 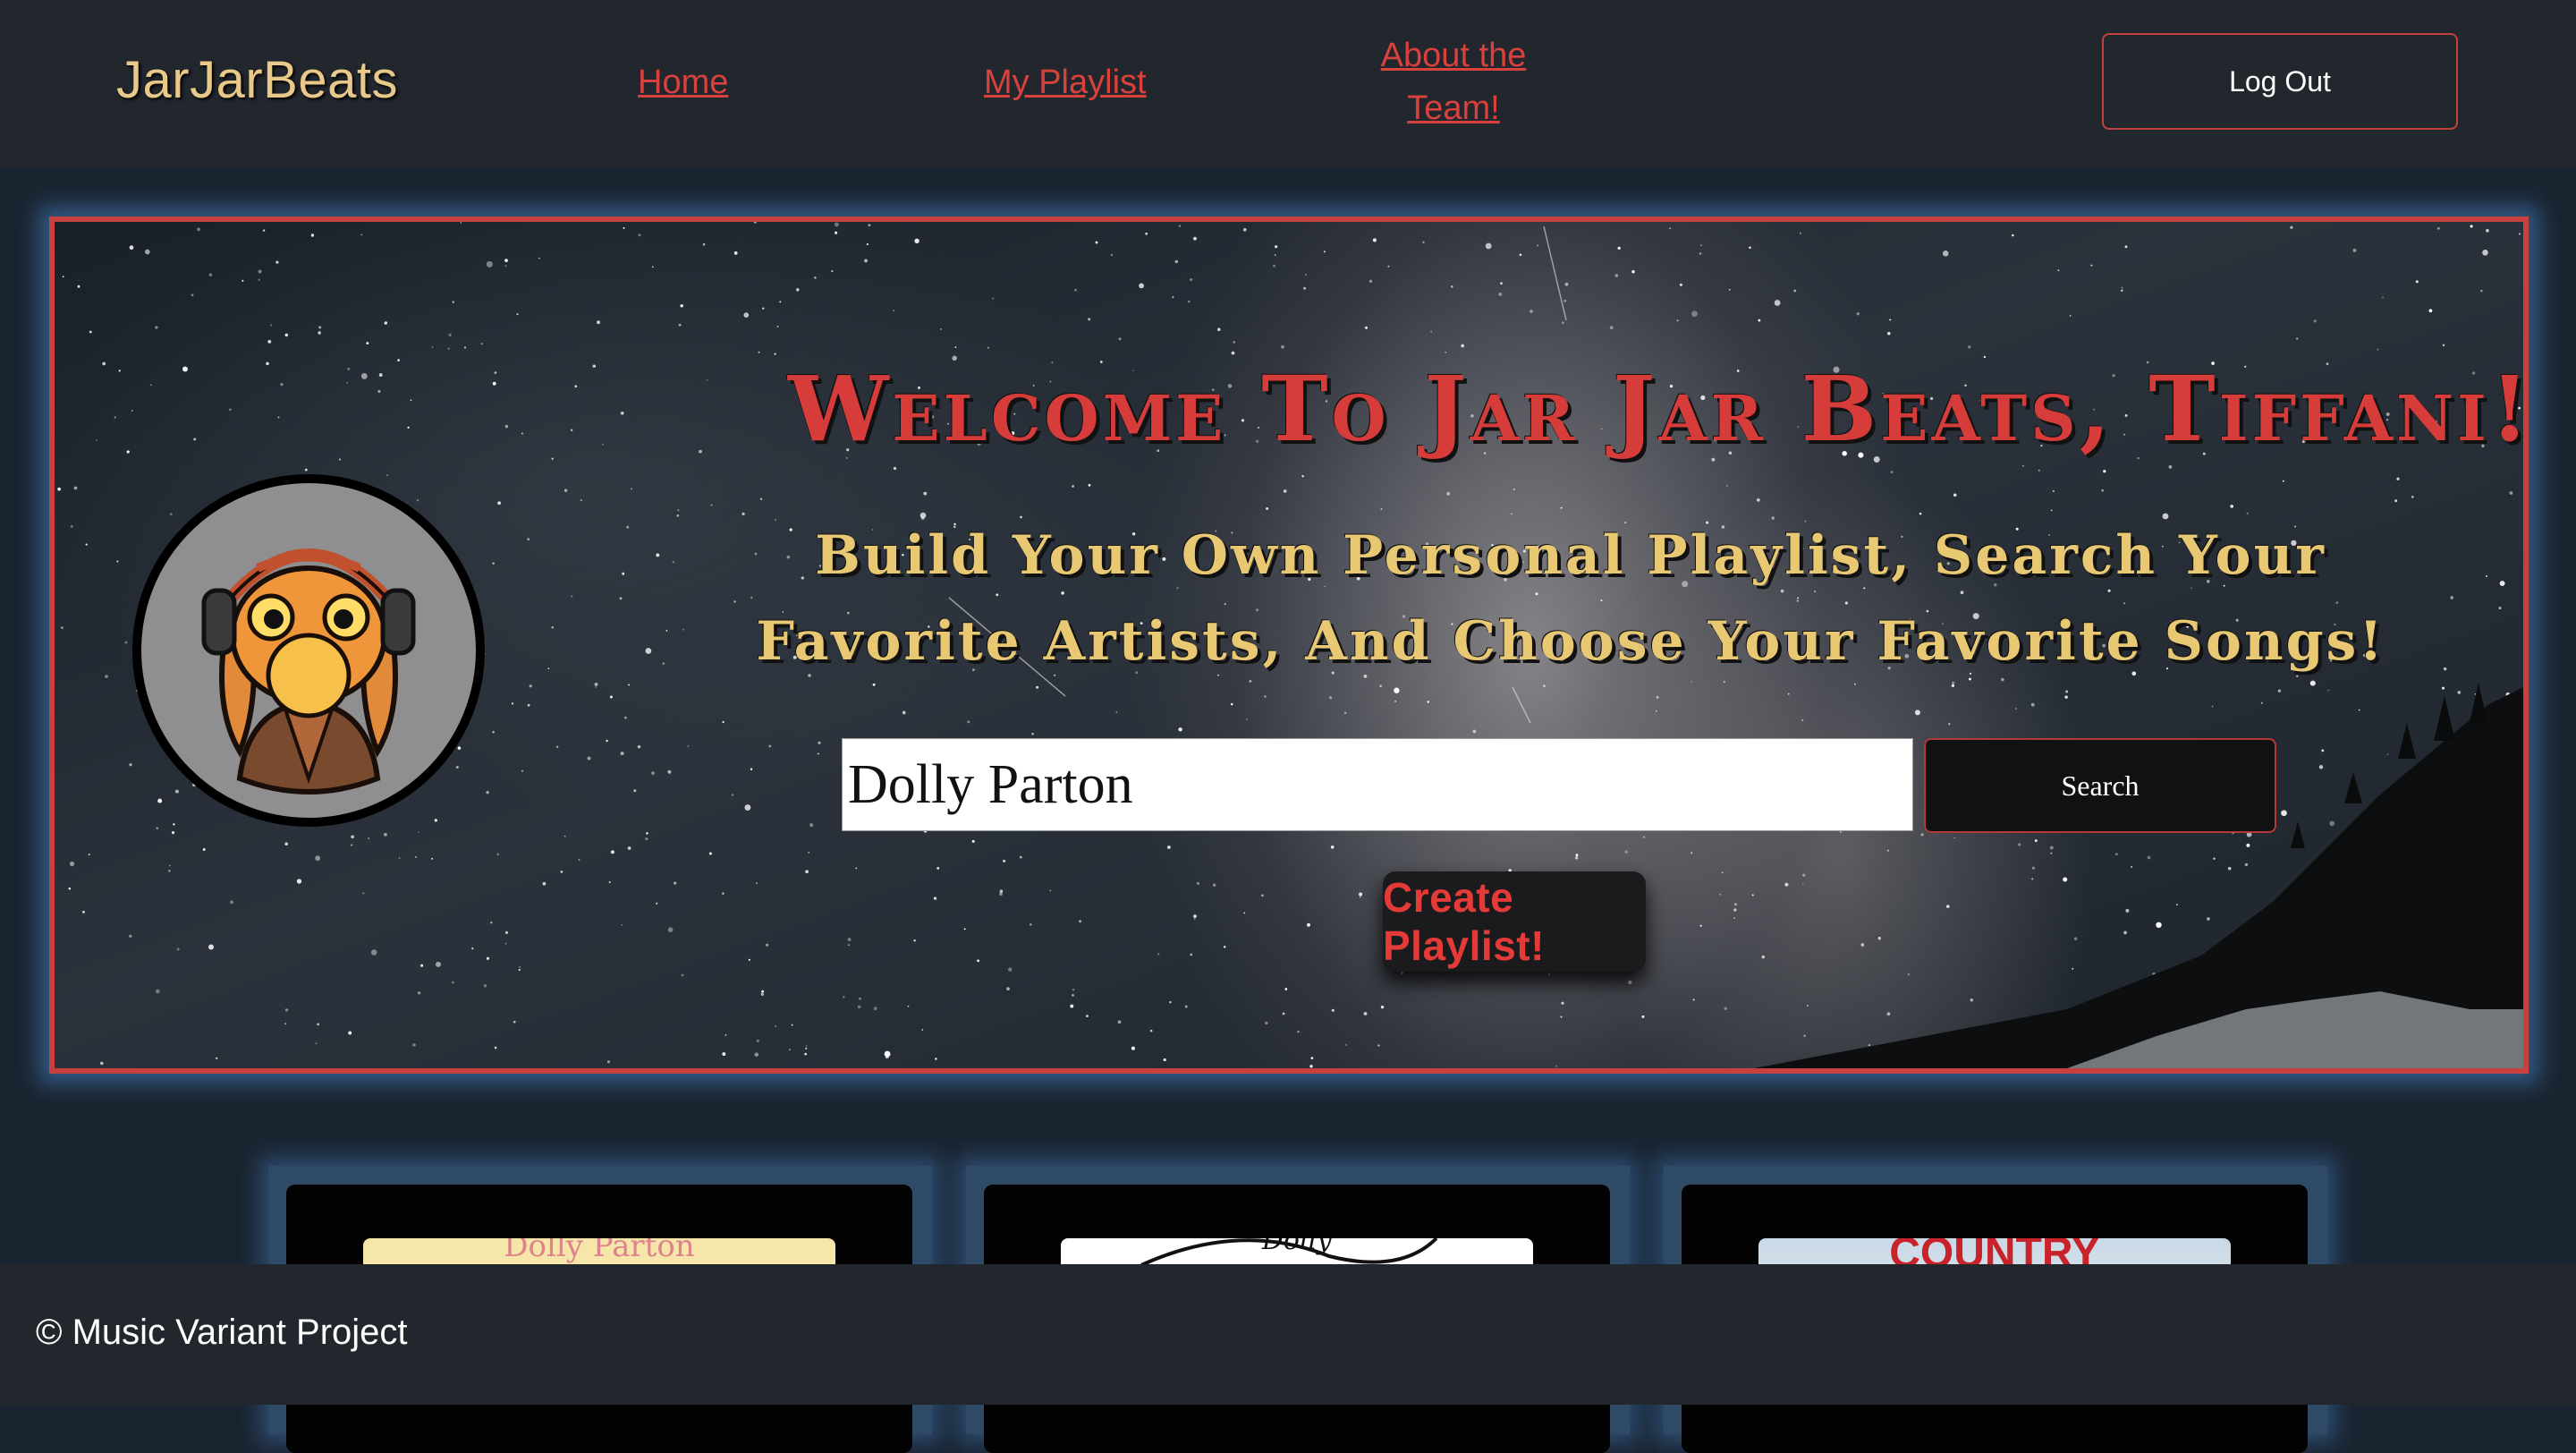 I want to click on nav-link-my-playlist: My Playlist, so click(x=1065, y=82).